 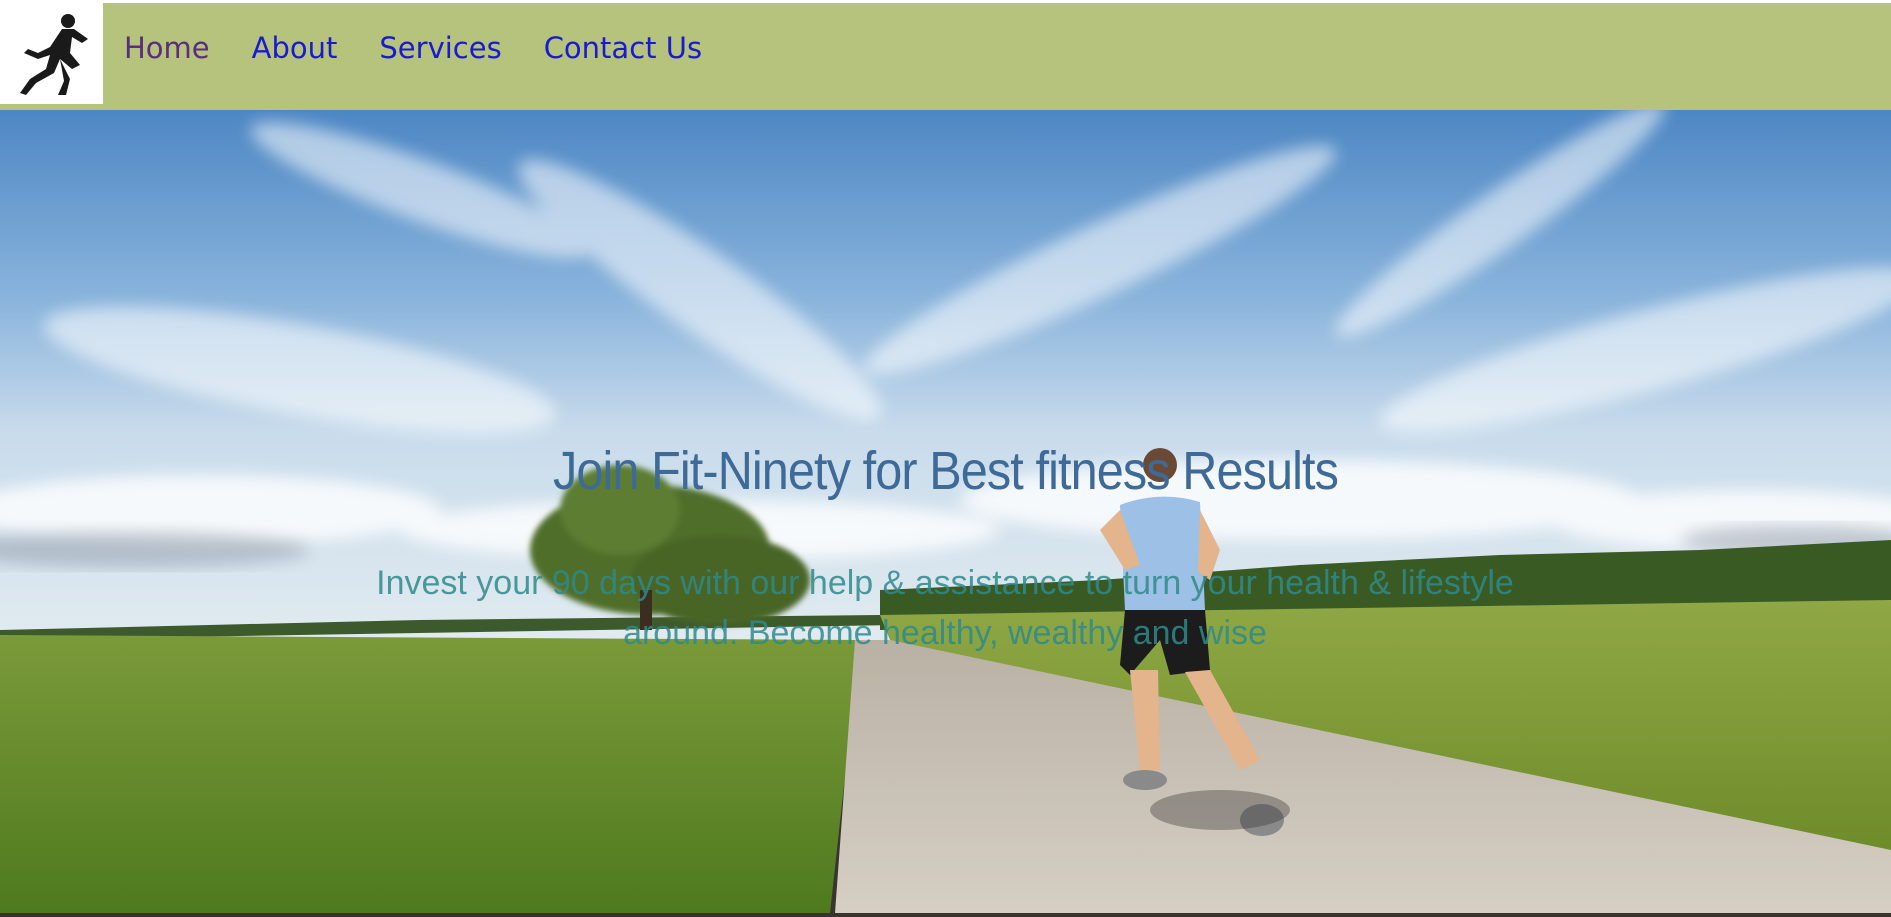 What do you see at coordinates (623, 48) in the screenshot?
I see `nav-contact-link: Contact Us` at bounding box center [623, 48].